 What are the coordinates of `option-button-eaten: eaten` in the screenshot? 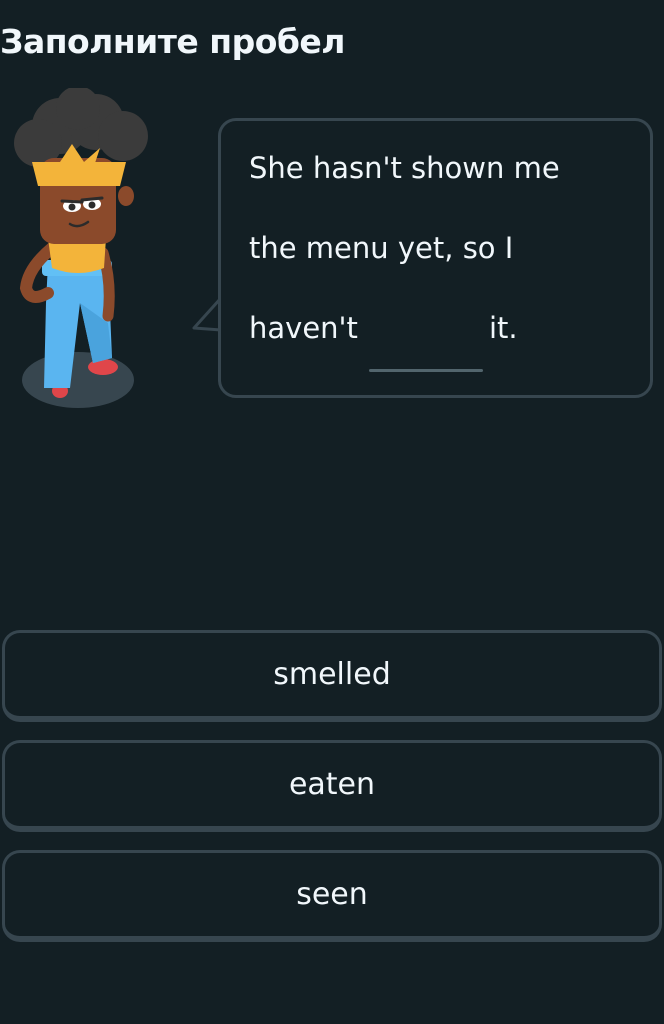 It's located at (332, 786).